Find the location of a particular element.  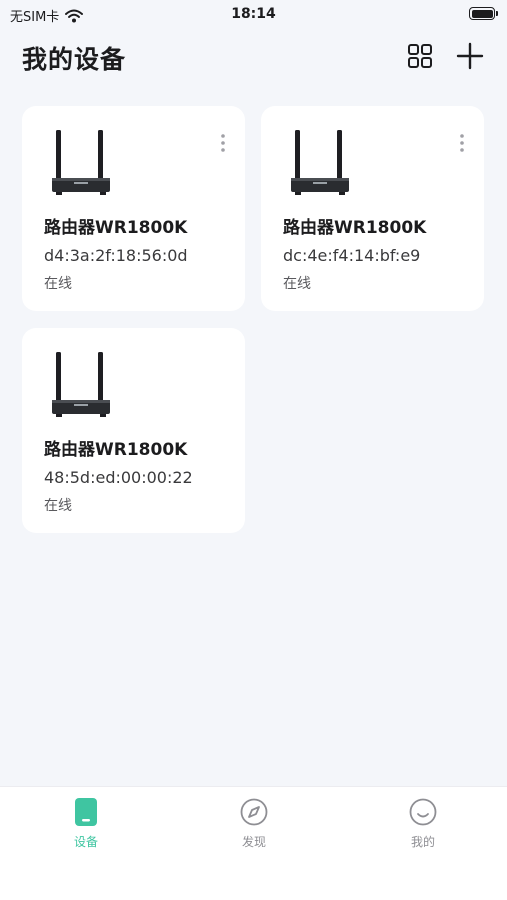

page-title: 我的设备 is located at coordinates (74, 59).